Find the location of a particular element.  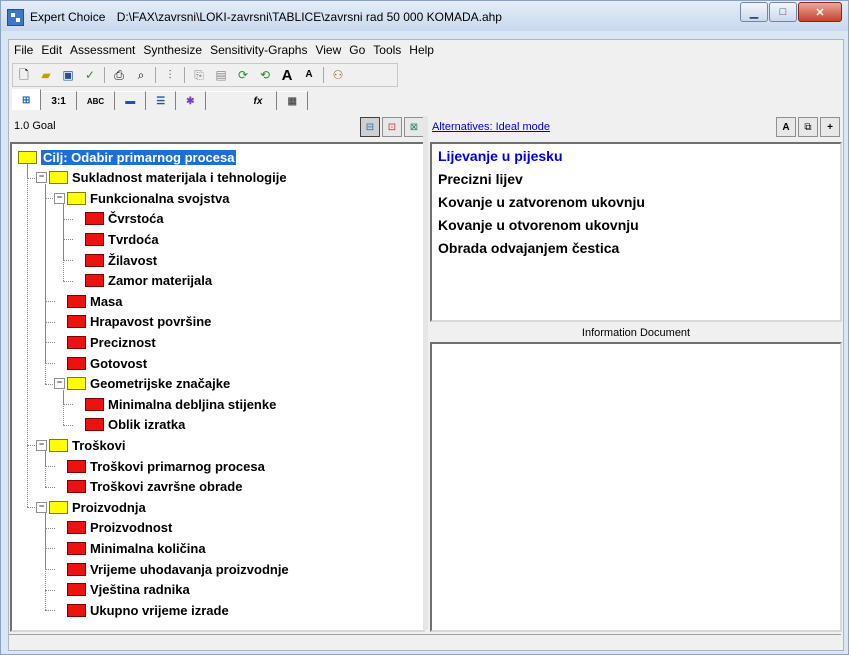

tree-header: 1.0 Goal ⊟ ⊡ ⊠ is located at coordinates (218, 127).